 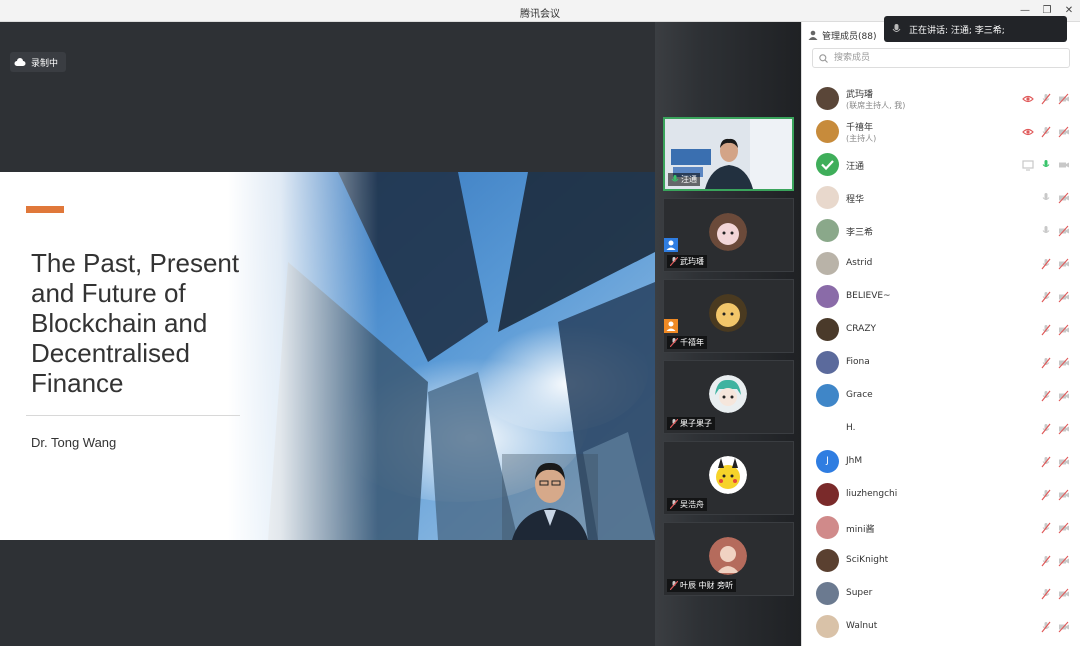 I want to click on tile-name-tag: 果子果子, so click(x=691, y=423).